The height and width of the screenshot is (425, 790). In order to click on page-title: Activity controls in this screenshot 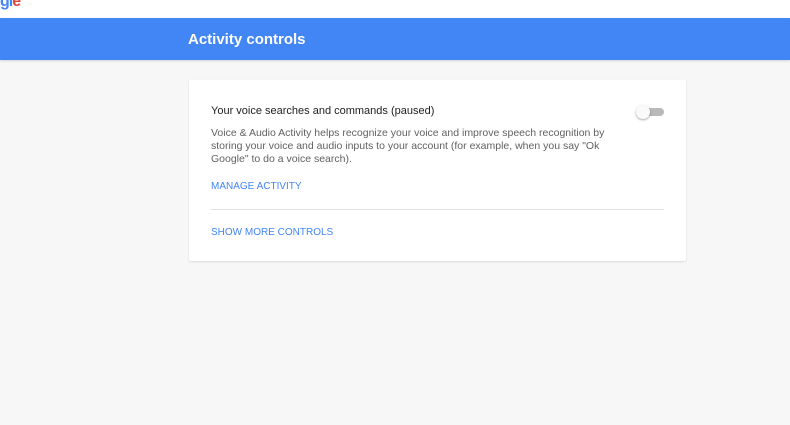, I will do `click(247, 39)`.